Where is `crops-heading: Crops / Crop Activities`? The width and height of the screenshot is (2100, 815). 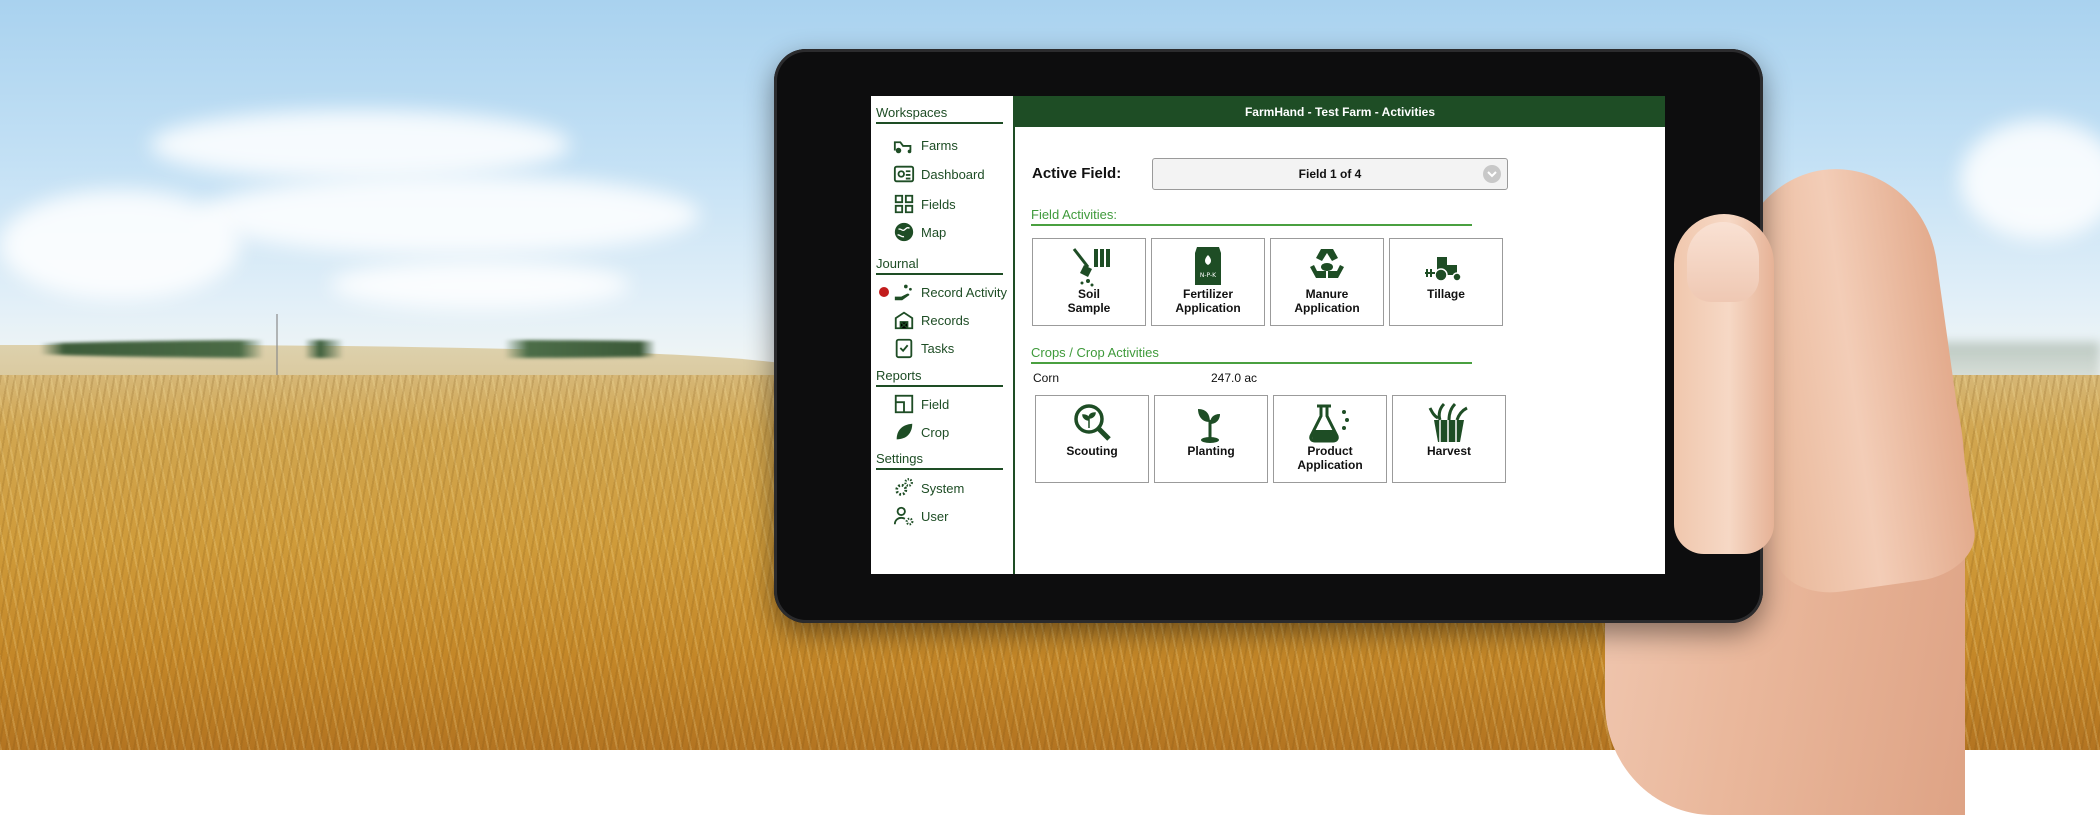 crops-heading: Crops / Crop Activities is located at coordinates (1251, 354).